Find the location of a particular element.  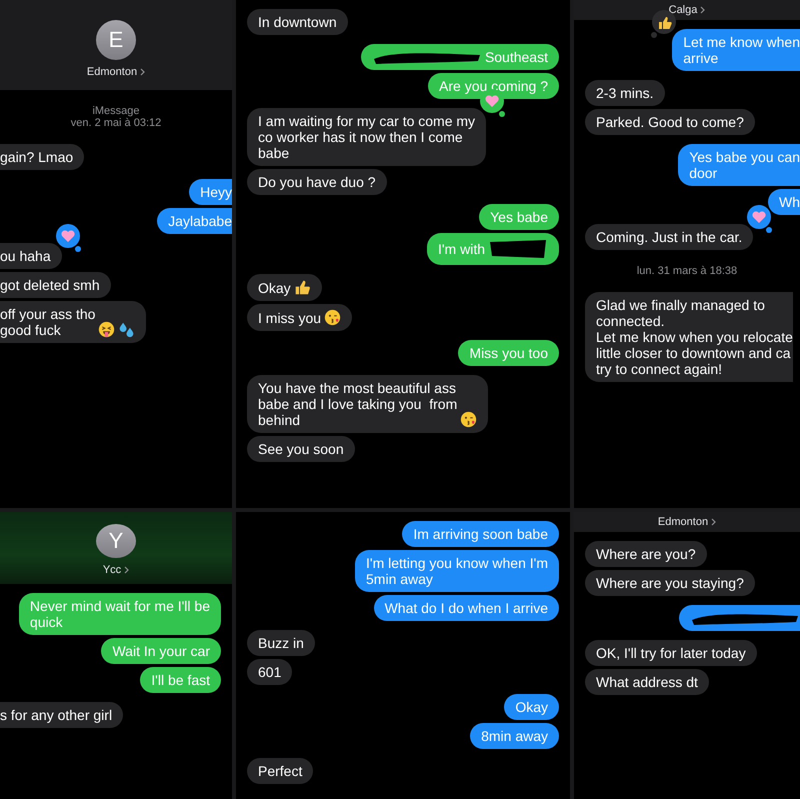

timestamp: lun. 31 mars à 18:38 is located at coordinates (687, 271).